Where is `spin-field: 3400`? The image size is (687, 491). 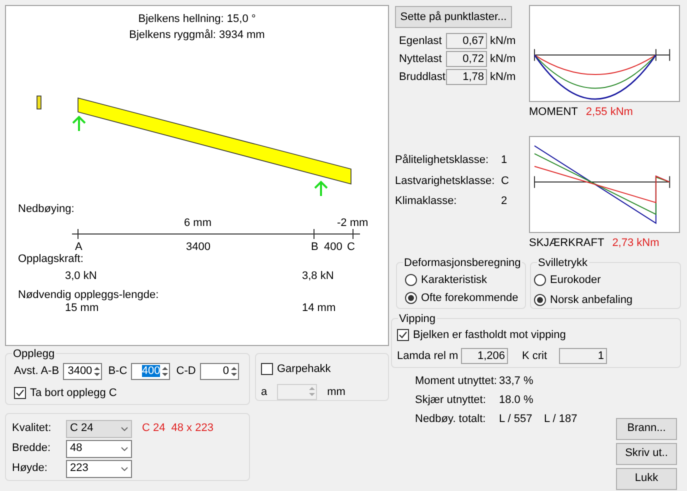 spin-field: 3400 is located at coordinates (82, 371).